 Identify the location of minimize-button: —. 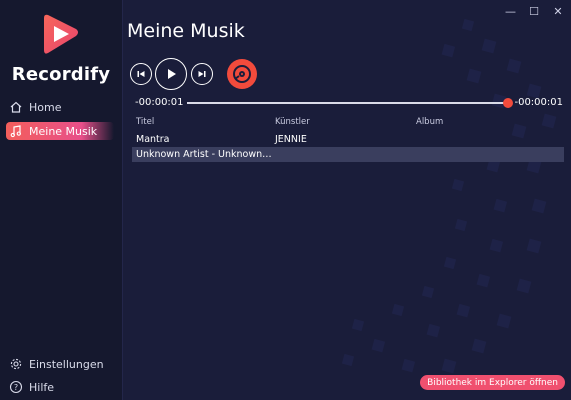
(510, 11).